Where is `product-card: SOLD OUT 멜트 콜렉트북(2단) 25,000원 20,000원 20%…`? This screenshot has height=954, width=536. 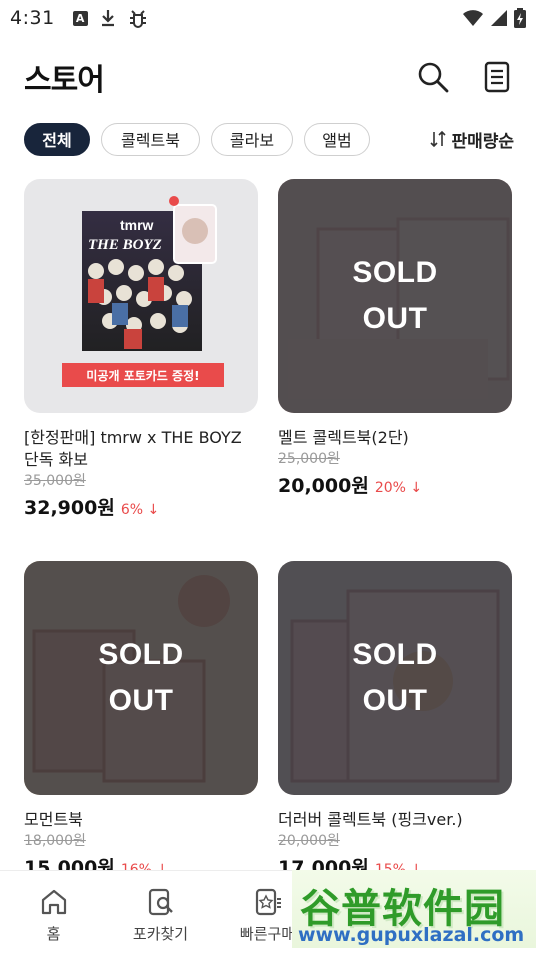
product-card: SOLD OUT 멜트 콜렉트북(2단) 25,000원 20,000원 20%… is located at coordinates (395, 338).